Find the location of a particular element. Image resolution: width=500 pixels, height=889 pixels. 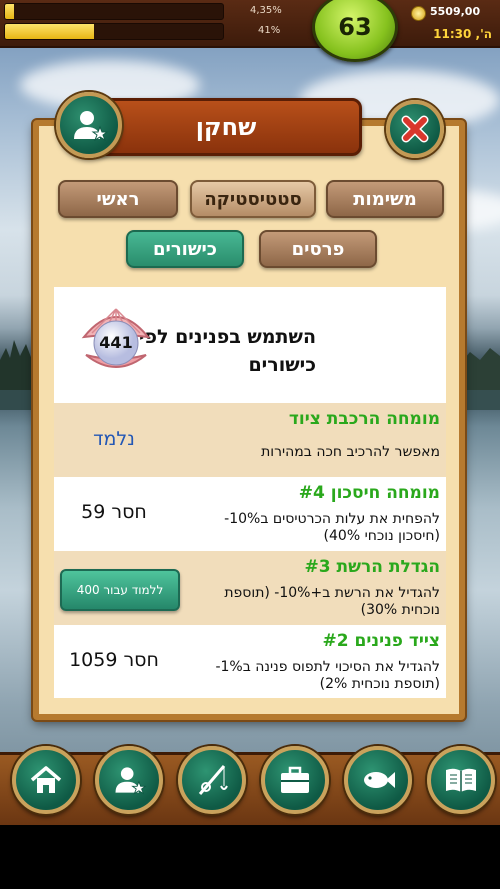

skill-status-missing: חסר 1059 is located at coordinates (114, 660).